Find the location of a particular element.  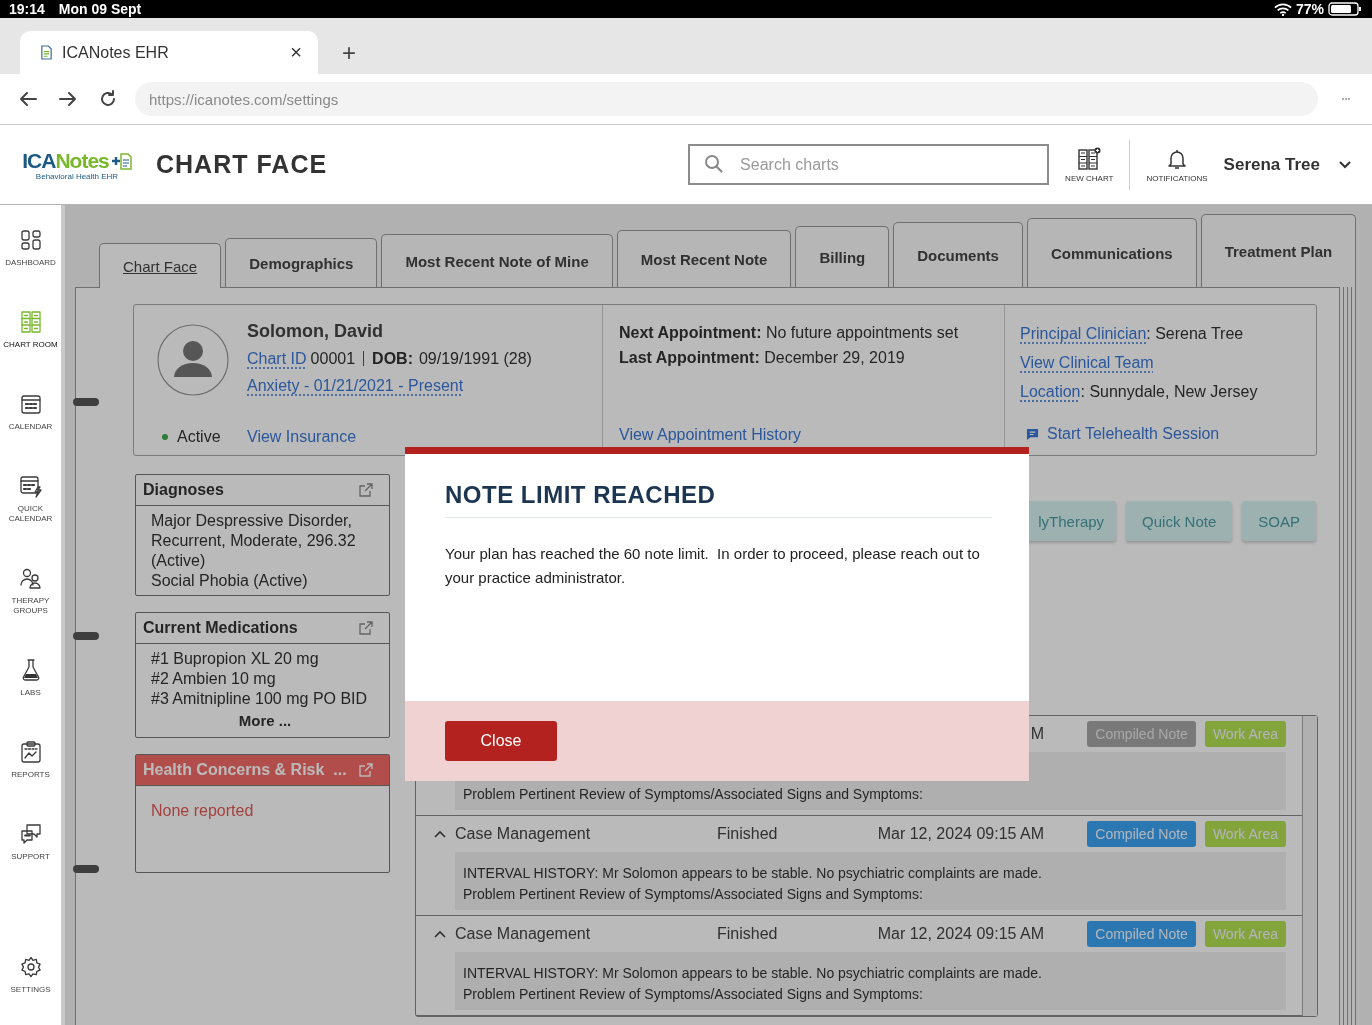

status-time: 19:14 is located at coordinates (27, 9).